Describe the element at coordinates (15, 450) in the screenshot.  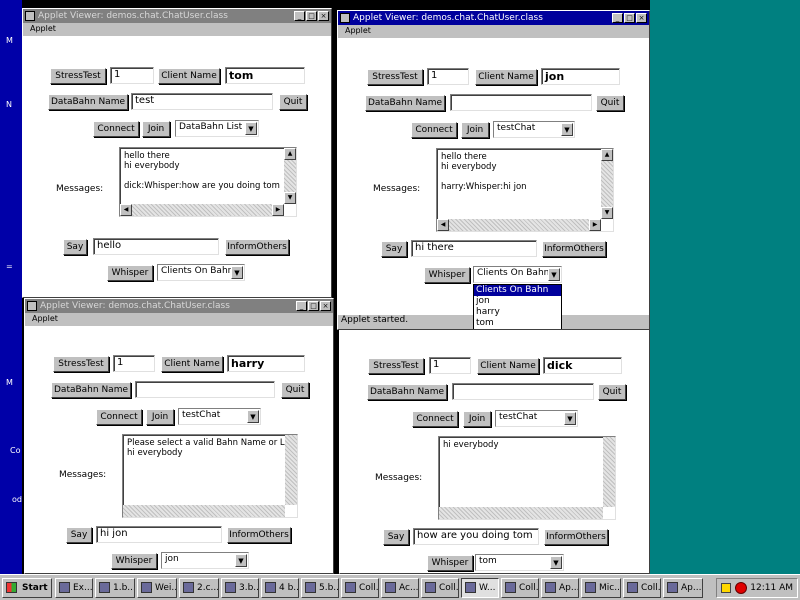
I see `desktop-icon-label: Co` at that location.